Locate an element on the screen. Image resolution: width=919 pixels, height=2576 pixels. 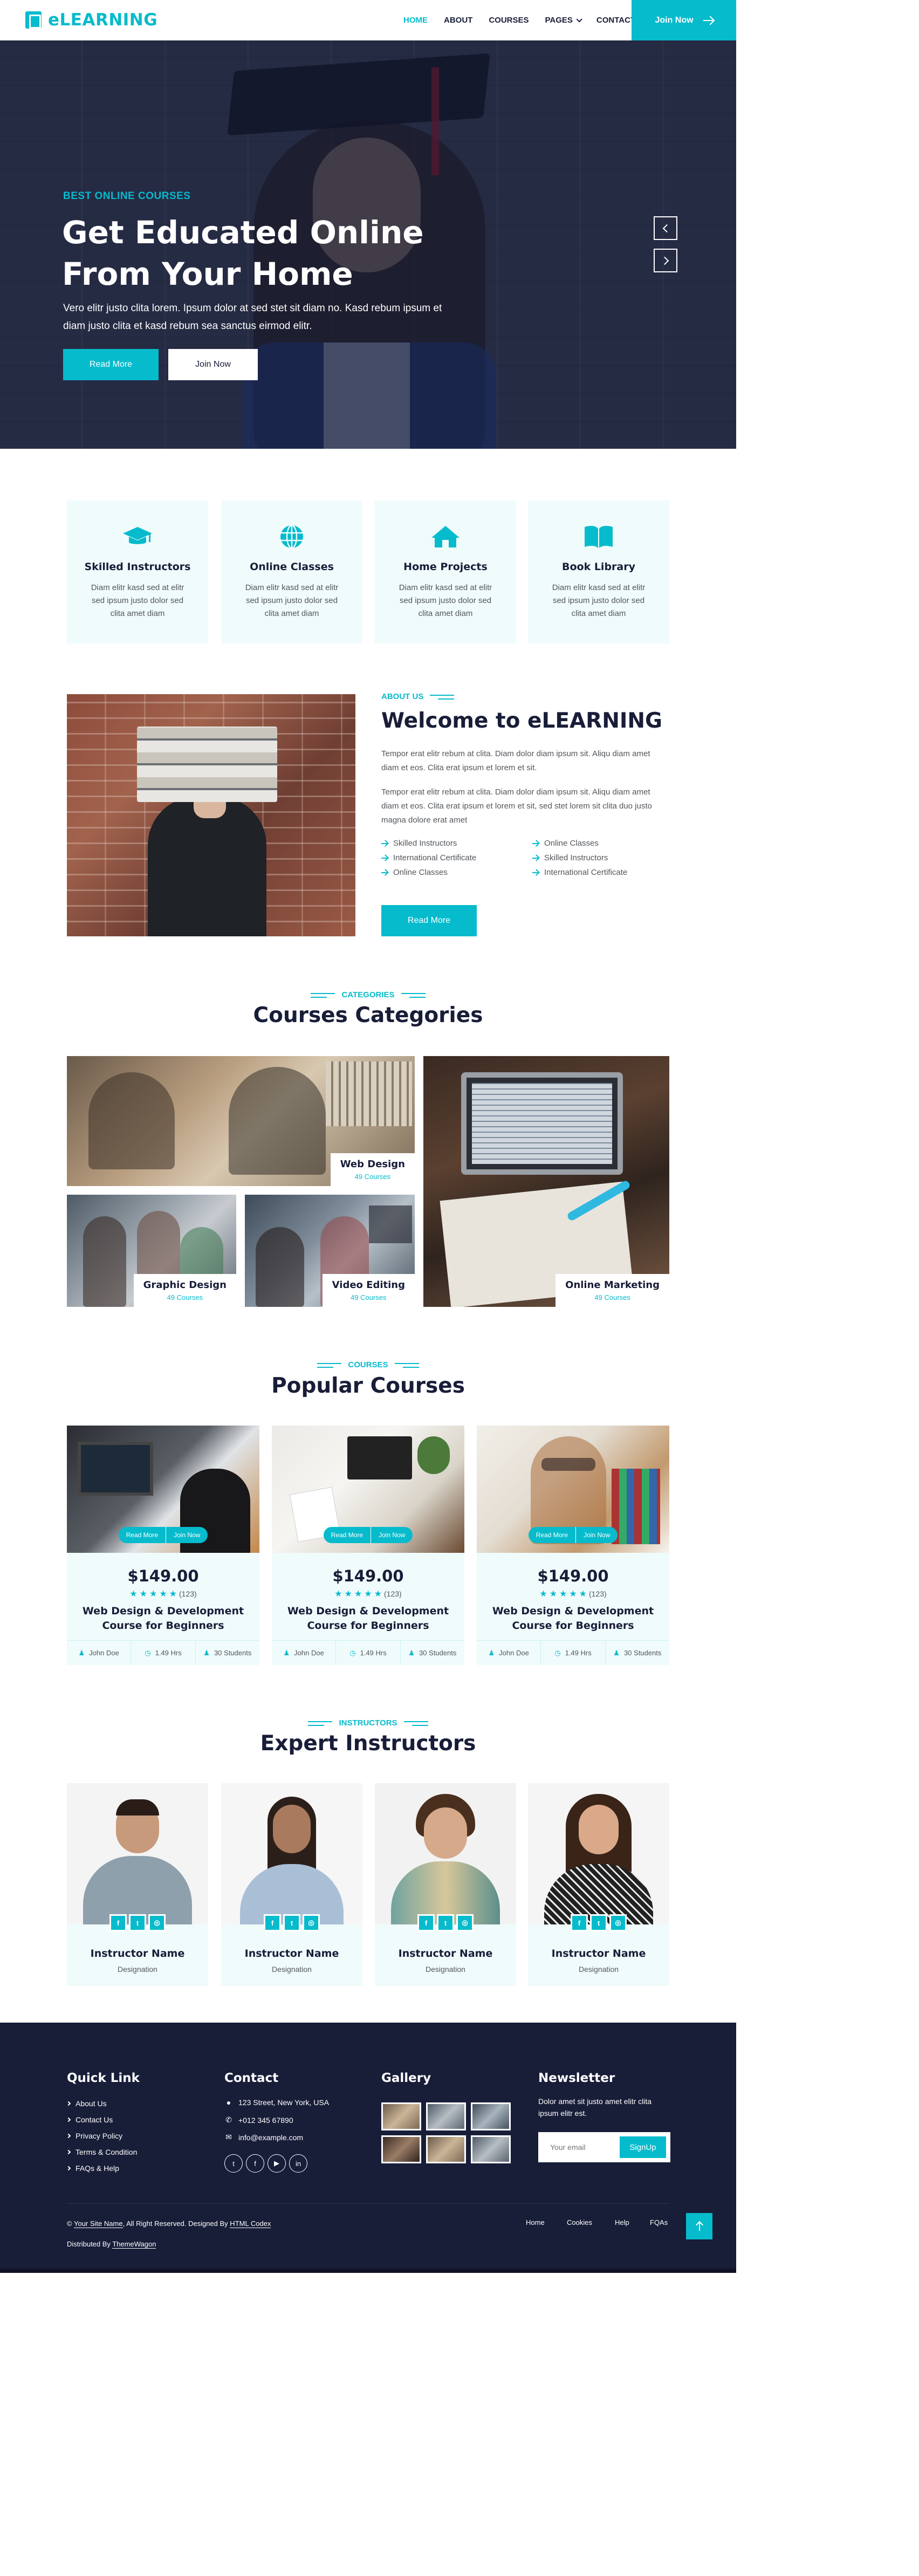
back-to-top-button is located at coordinates (699, 2226).